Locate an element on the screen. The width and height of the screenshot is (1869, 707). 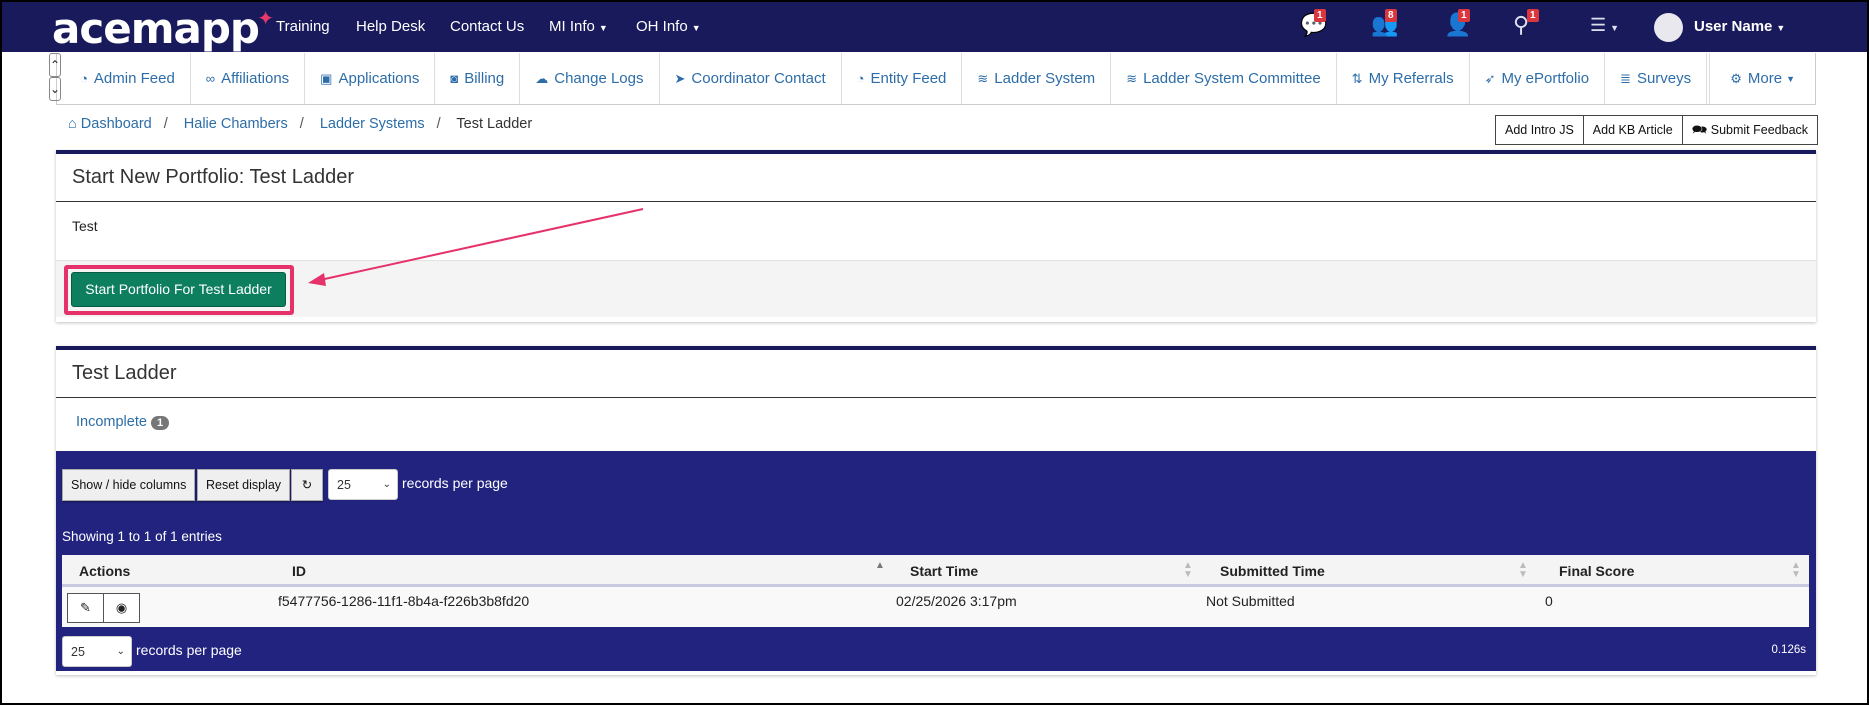
subnav-applications: ▣ Applications is located at coordinates (370, 78).